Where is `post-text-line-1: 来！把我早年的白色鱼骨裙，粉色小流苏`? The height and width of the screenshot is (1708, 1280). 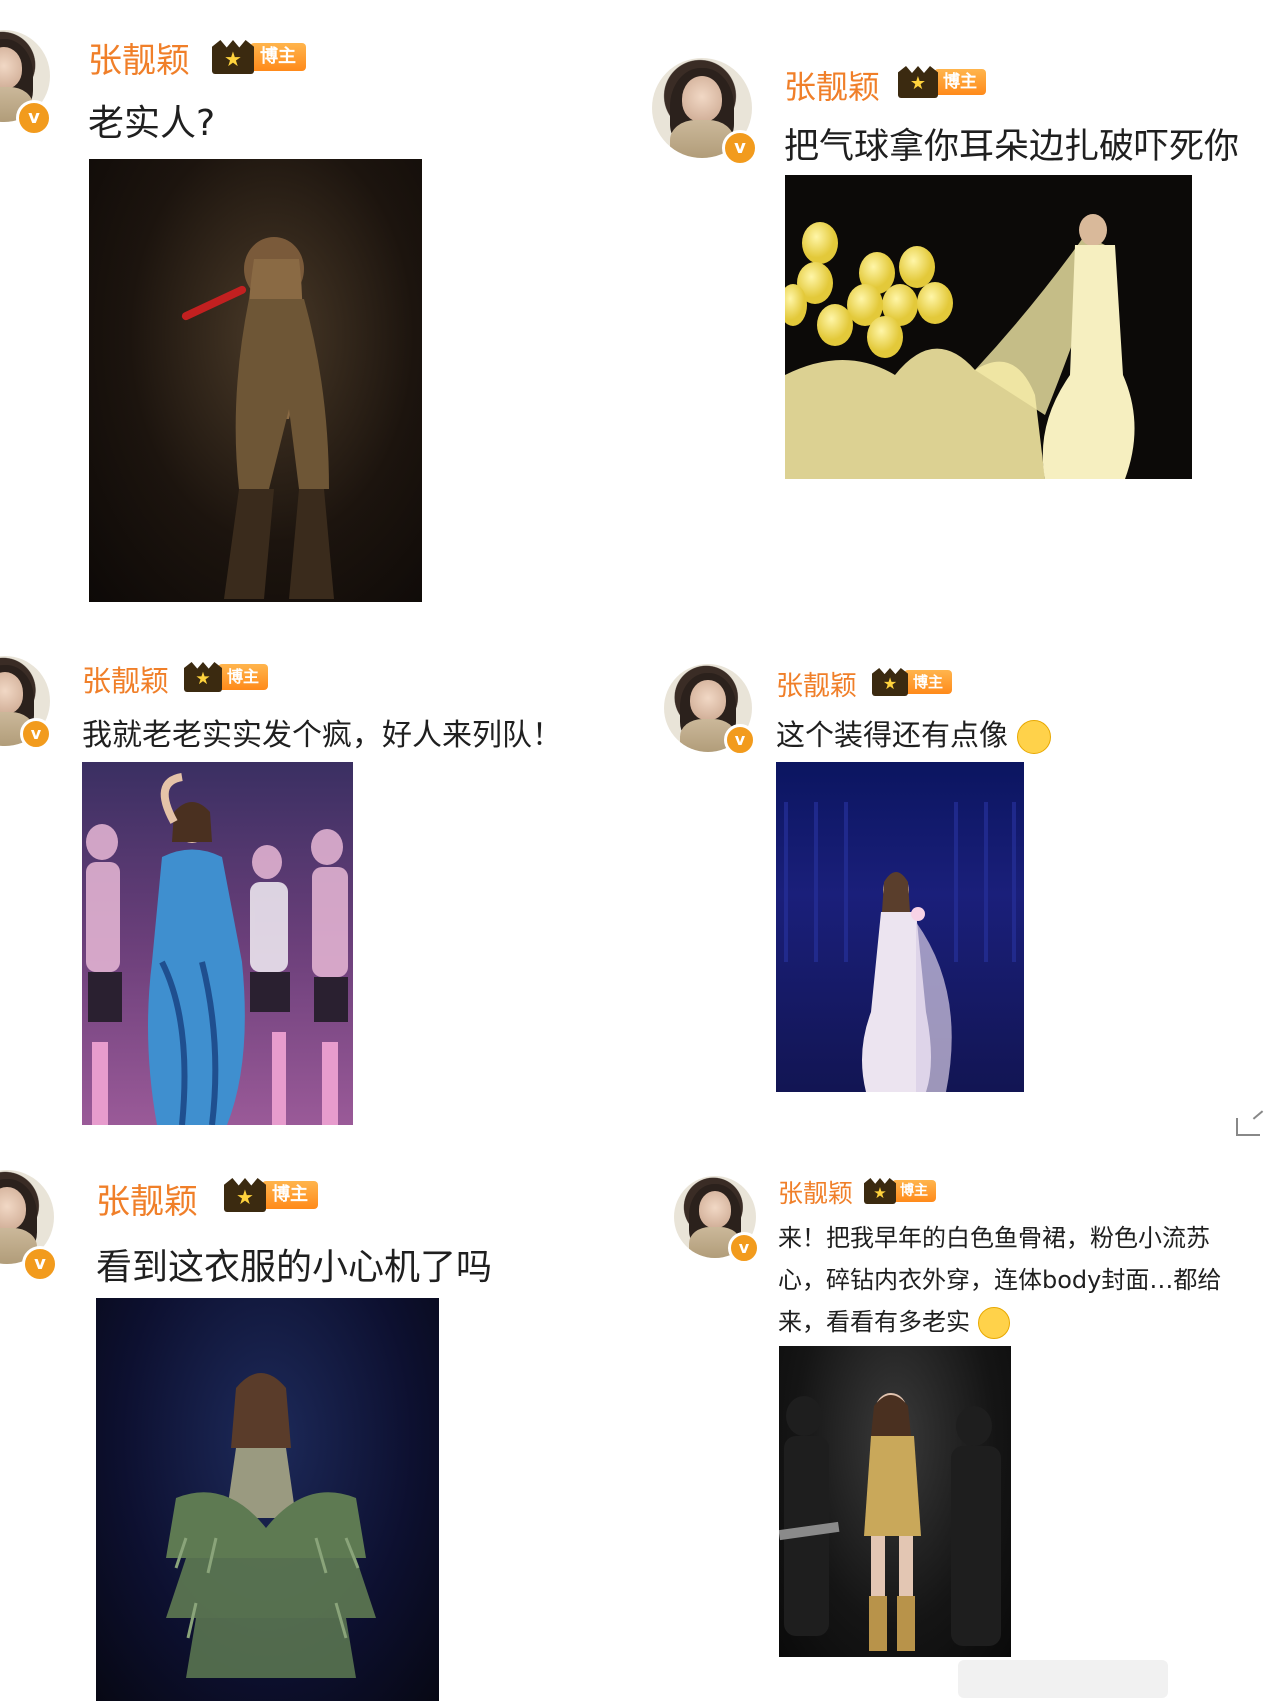 post-text-line-1: 来！把我早年的白色鱼骨裙，粉色小流苏 is located at coordinates (994, 1238).